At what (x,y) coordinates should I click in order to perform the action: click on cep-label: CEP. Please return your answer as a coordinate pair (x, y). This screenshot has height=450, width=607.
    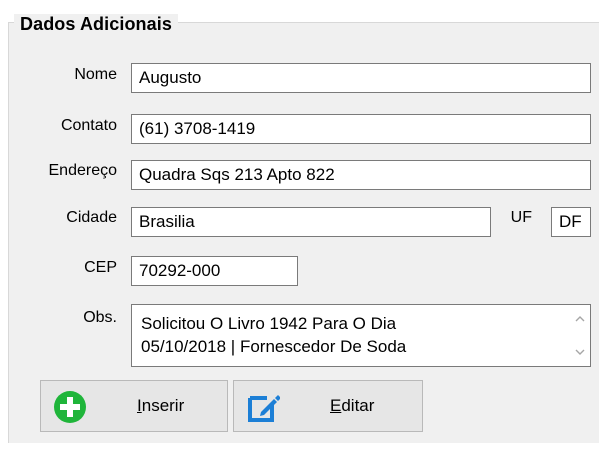
    Looking at the image, I should click on (100, 267).